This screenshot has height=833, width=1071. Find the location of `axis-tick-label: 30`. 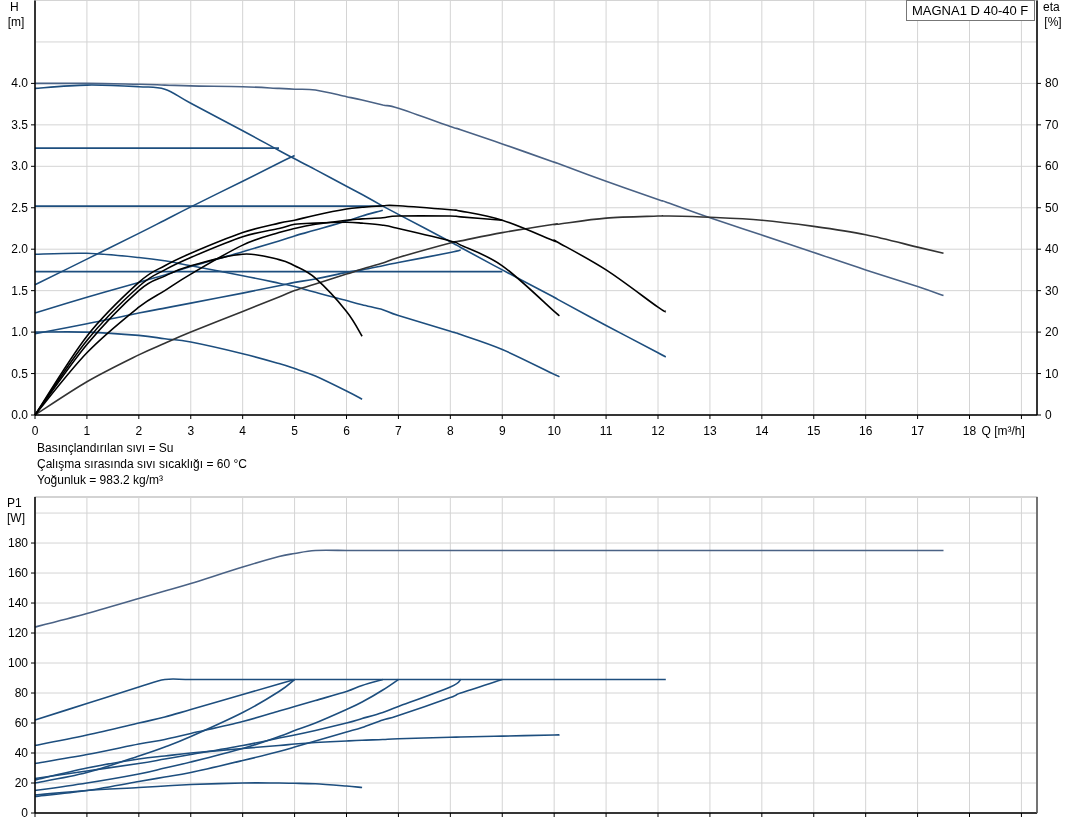

axis-tick-label: 30 is located at coordinates (1052, 290).